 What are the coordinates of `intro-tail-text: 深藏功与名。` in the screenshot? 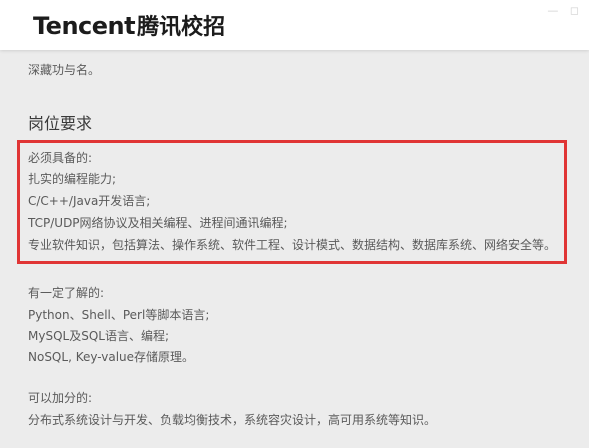 It's located at (64, 70).